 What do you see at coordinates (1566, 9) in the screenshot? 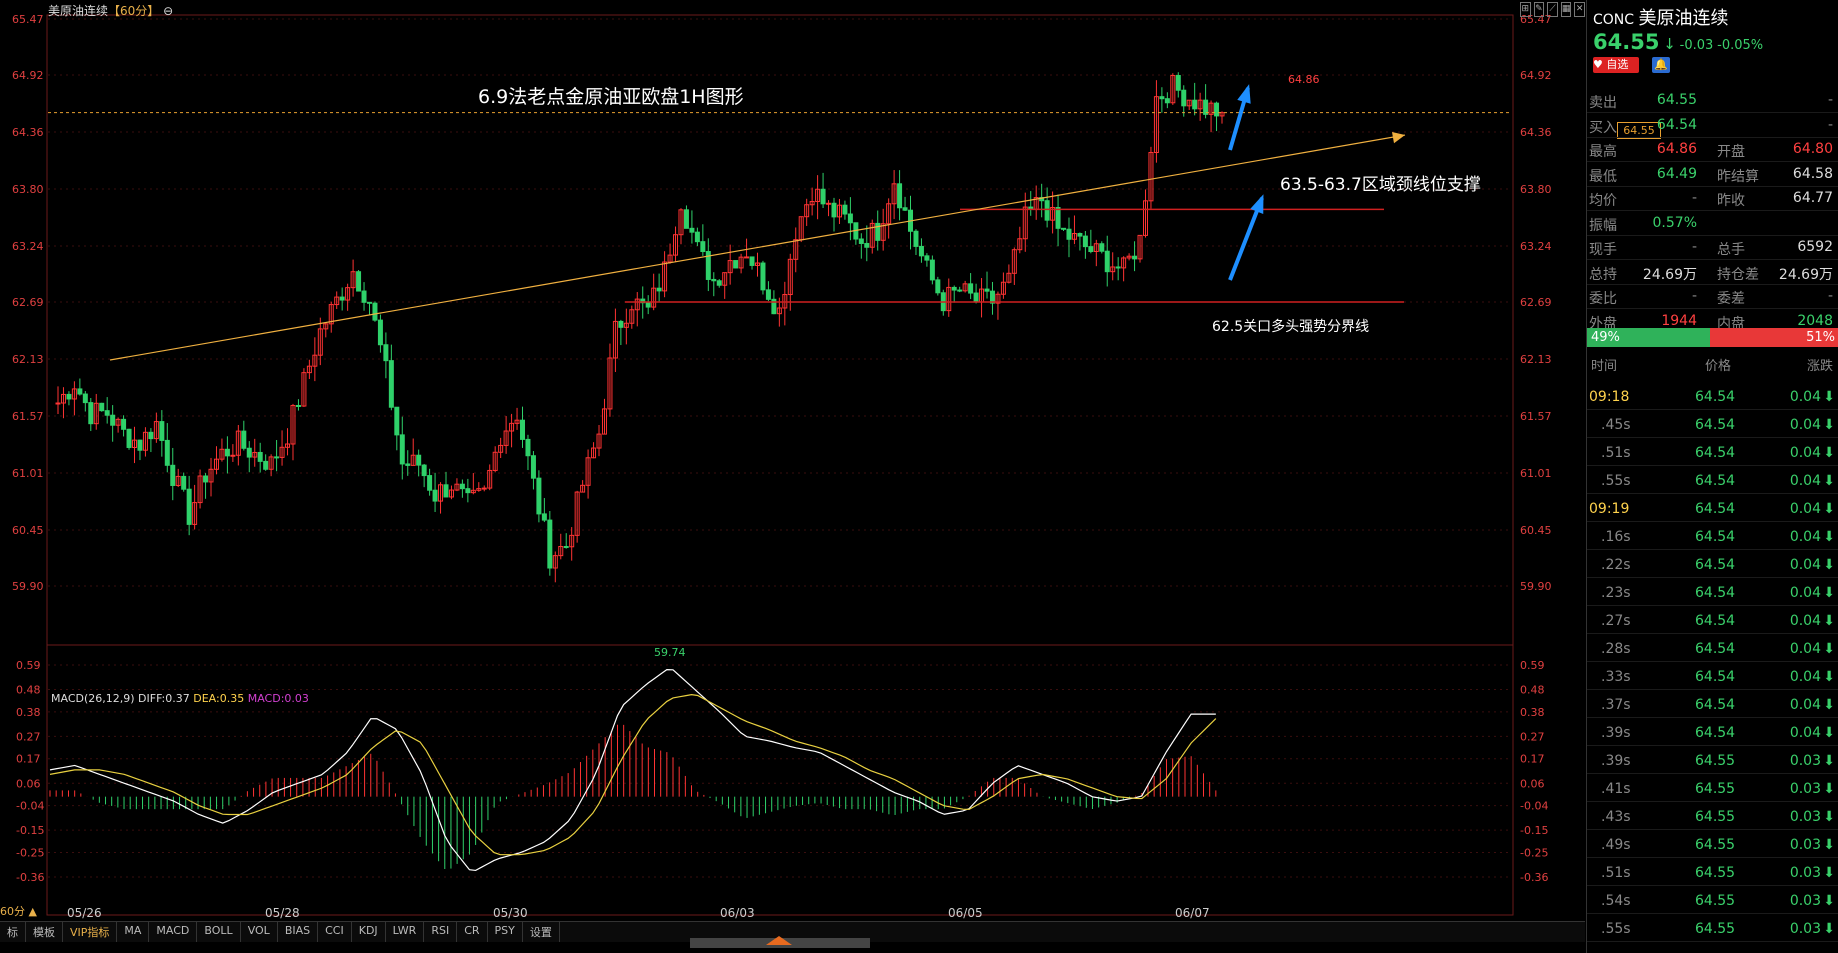
I see `grid-icon: ▦` at bounding box center [1566, 9].